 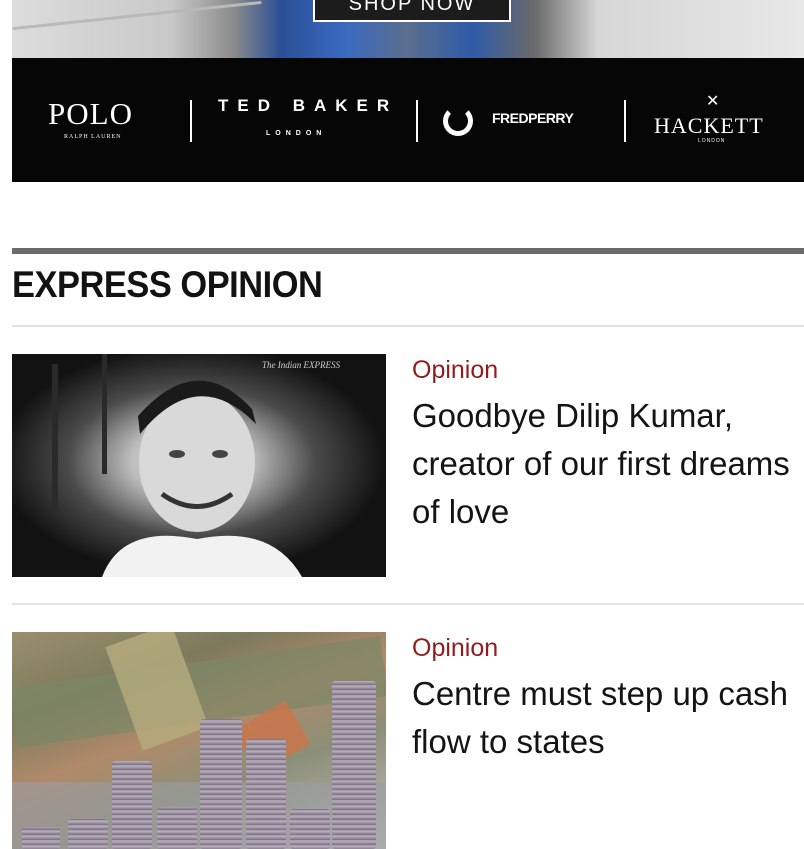 I want to click on fred-perry-logo: FREDPERRY, so click(x=533, y=118).